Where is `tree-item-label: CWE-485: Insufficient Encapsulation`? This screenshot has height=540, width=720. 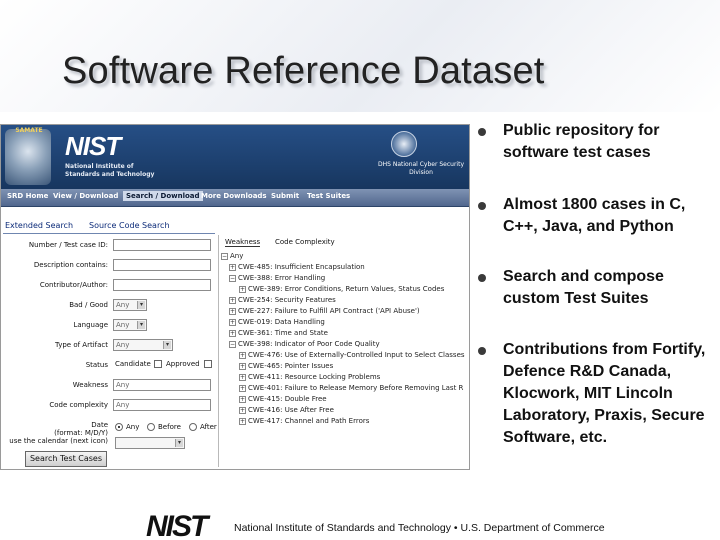
tree-item-label: CWE-485: Insufficient Encapsulation is located at coordinates (301, 267).